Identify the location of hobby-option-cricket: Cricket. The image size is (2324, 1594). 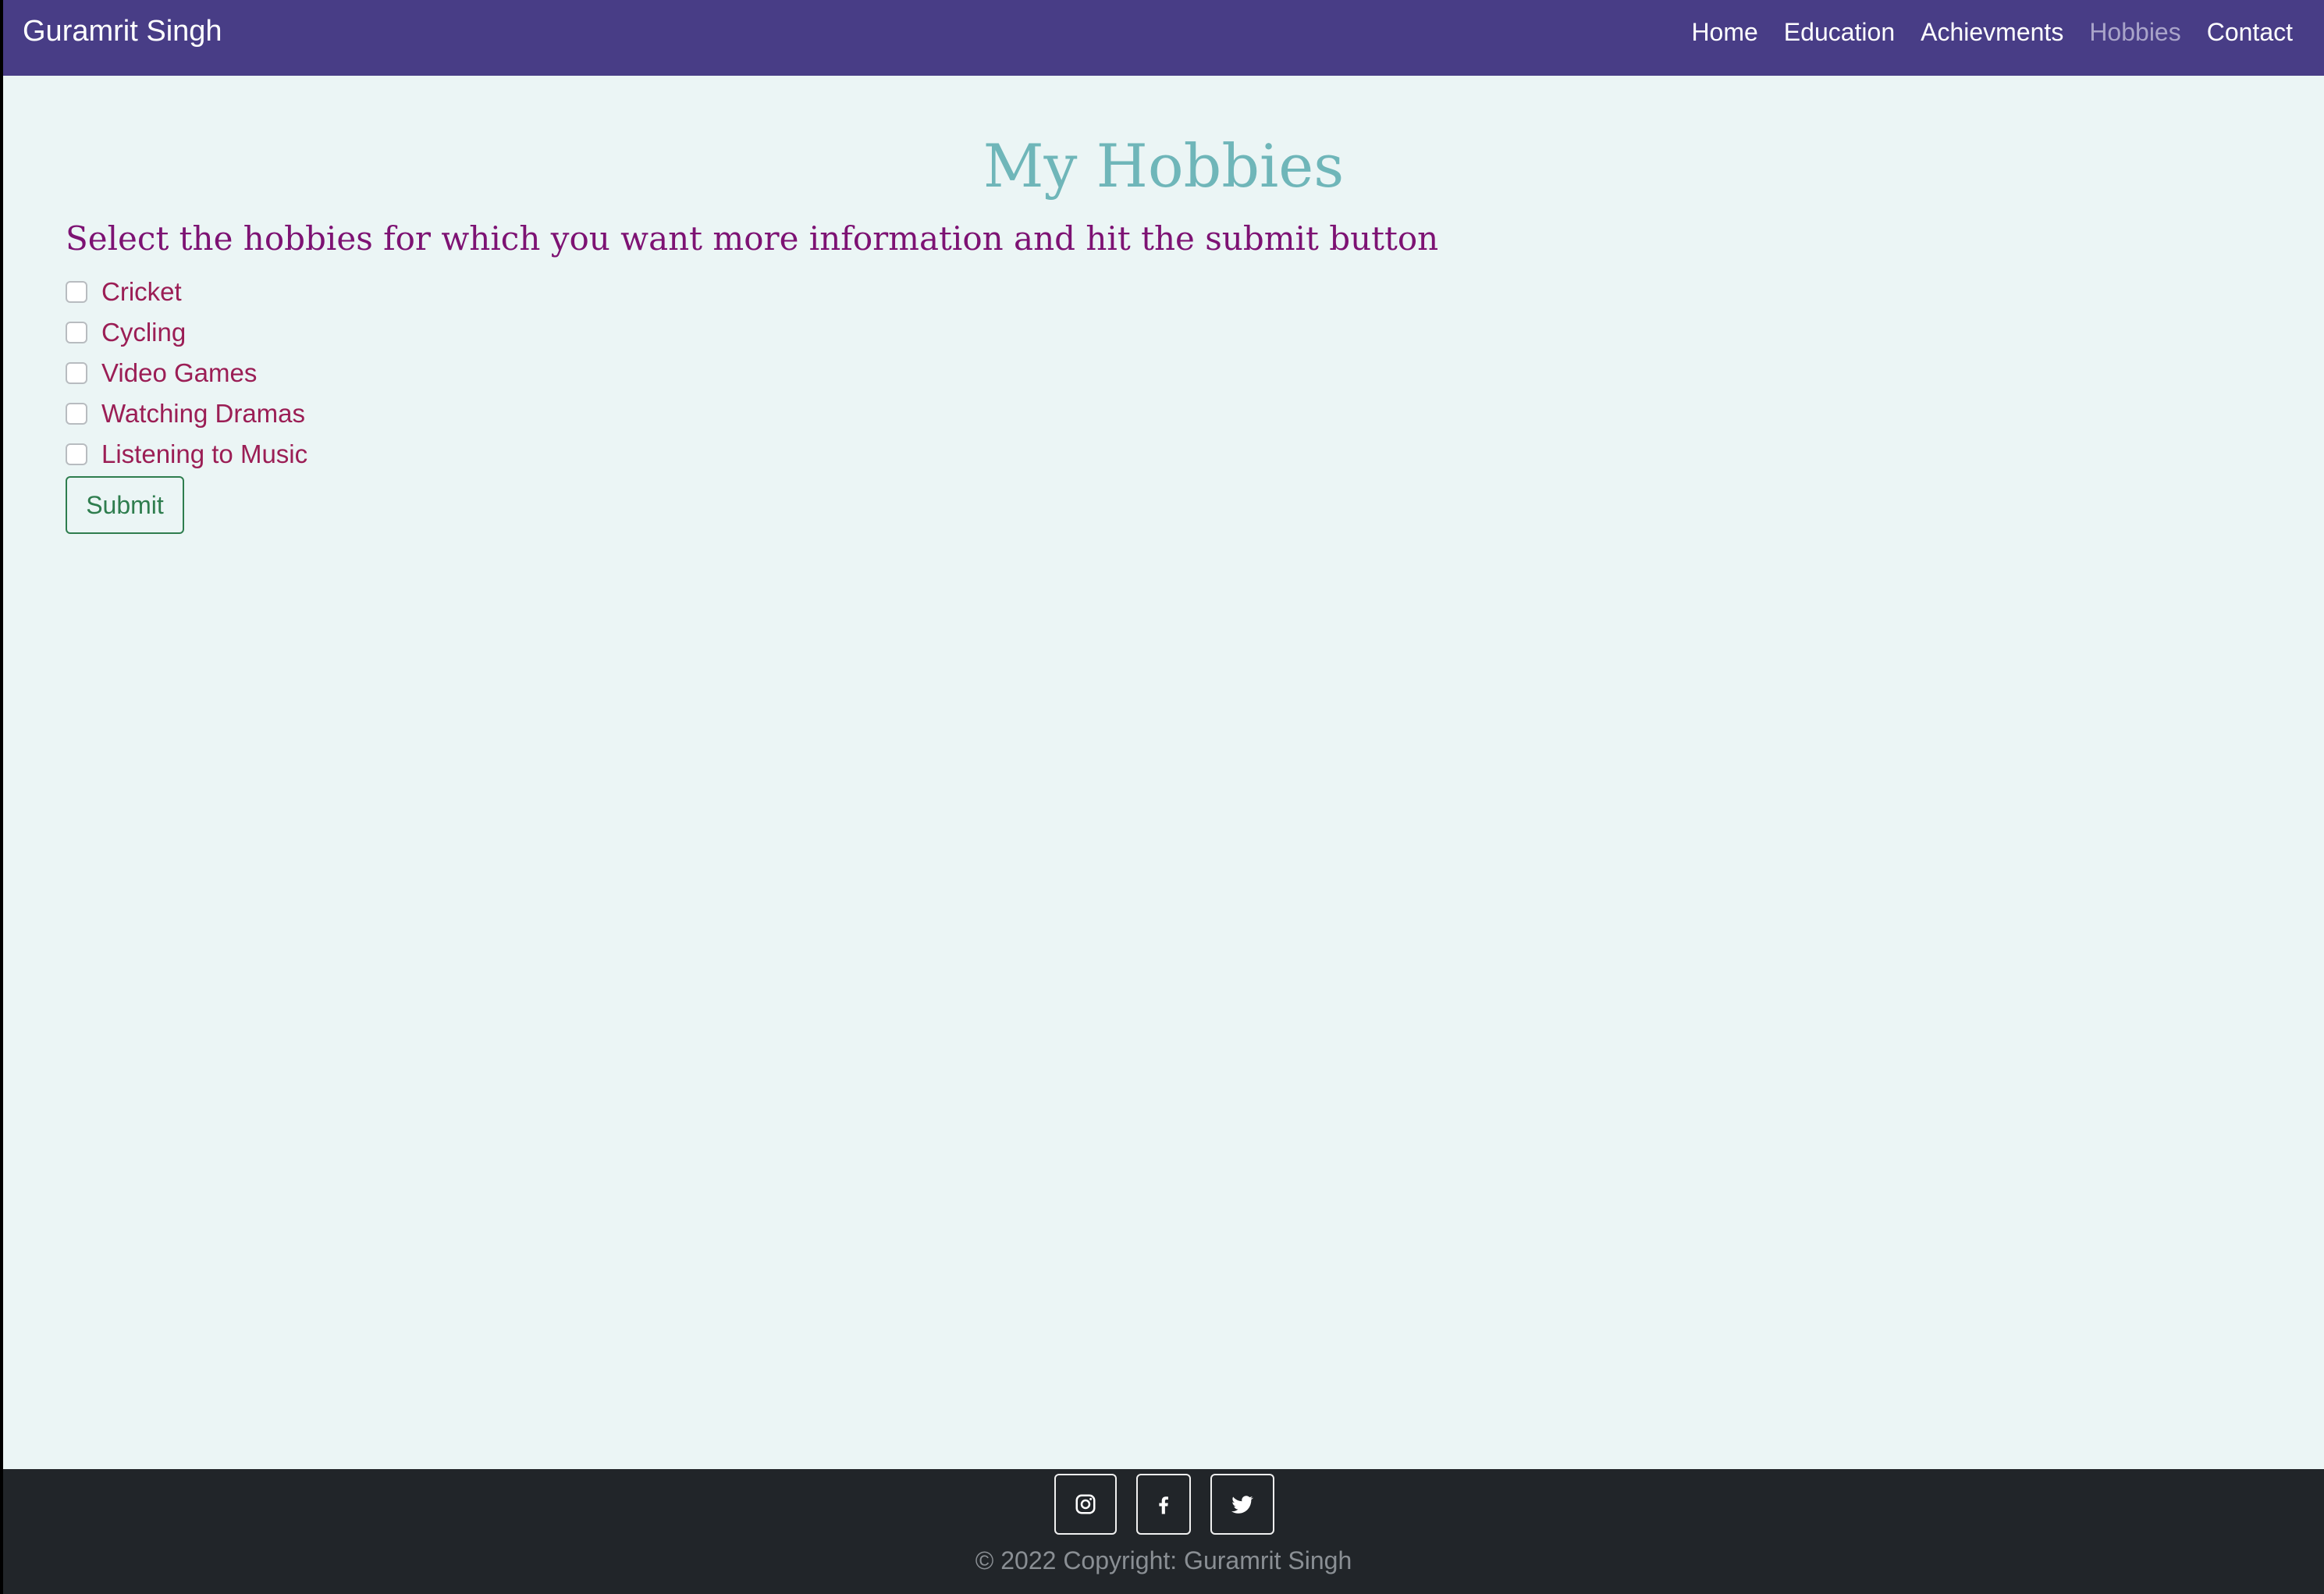
(186, 292).